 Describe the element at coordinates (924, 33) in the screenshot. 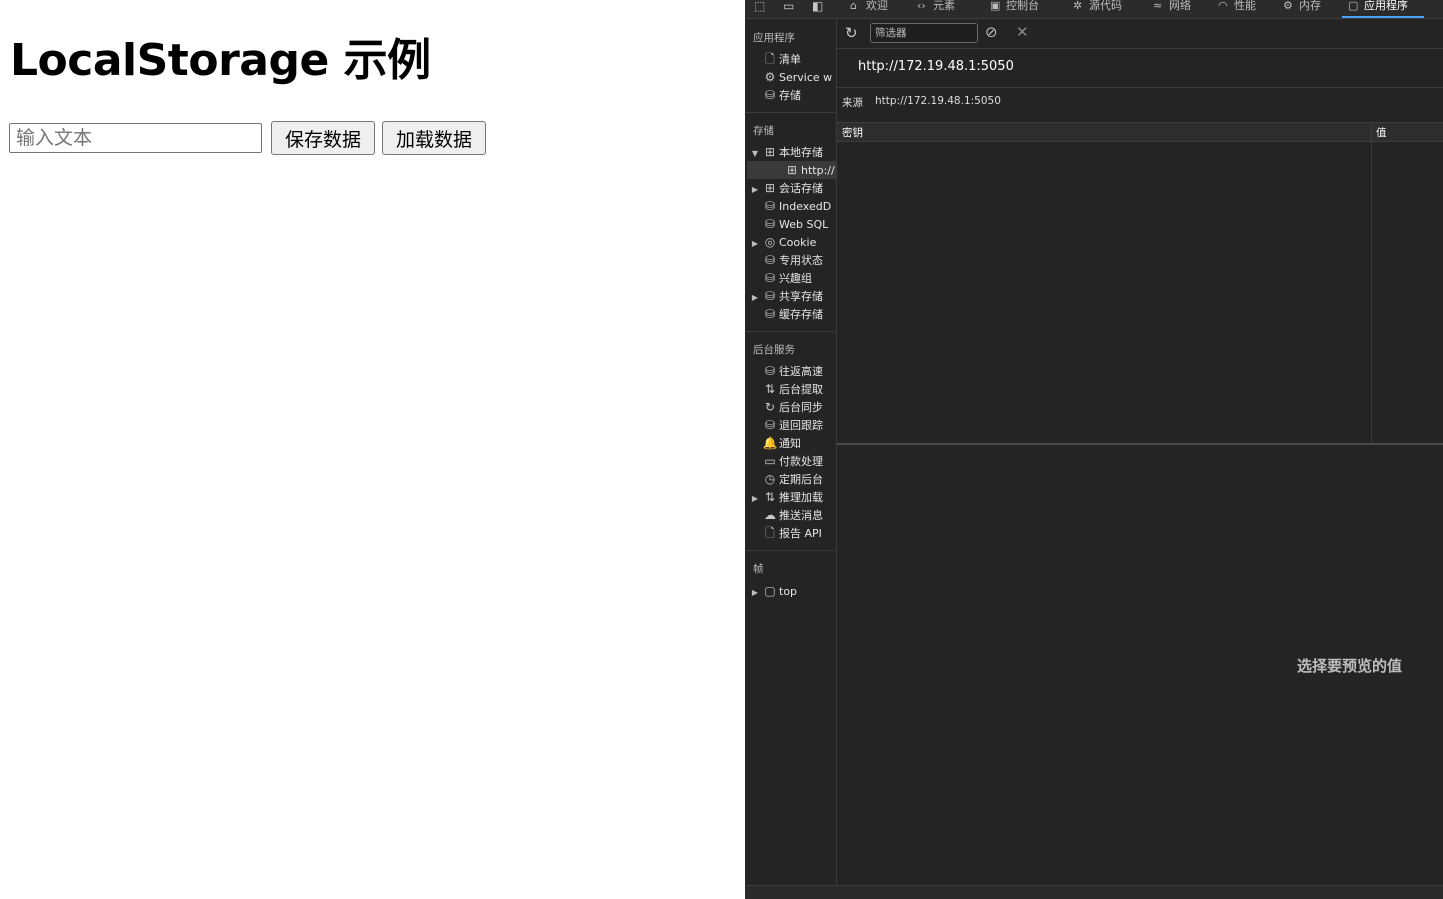

I see `filter-input` at that location.